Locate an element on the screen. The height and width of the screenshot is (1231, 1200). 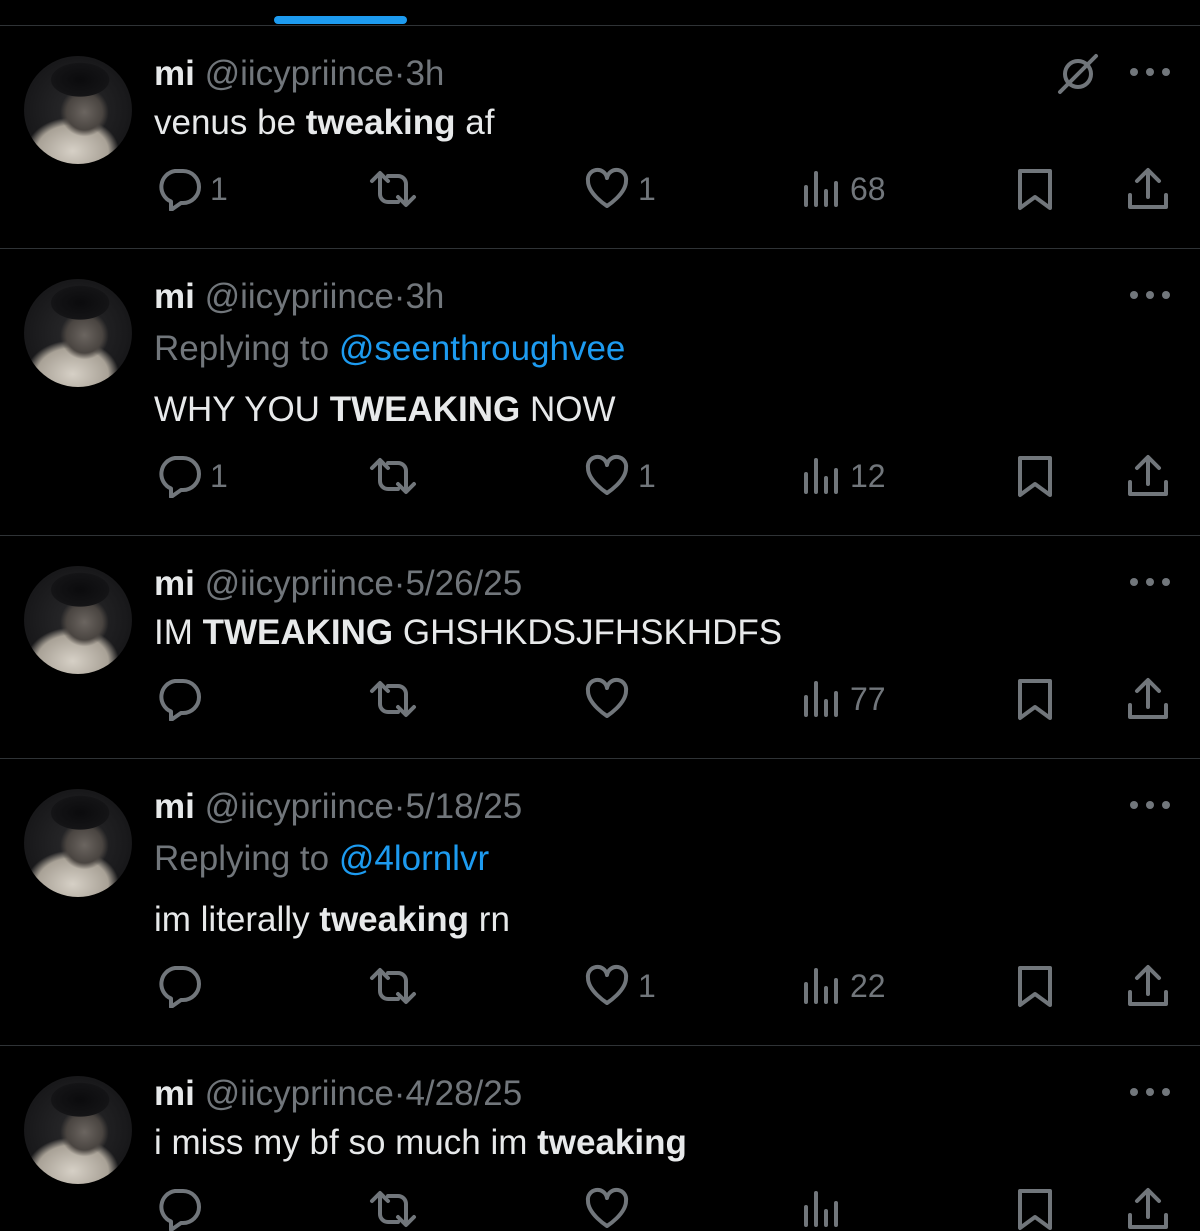
views-button: 77 is located at coordinates (844, 699).